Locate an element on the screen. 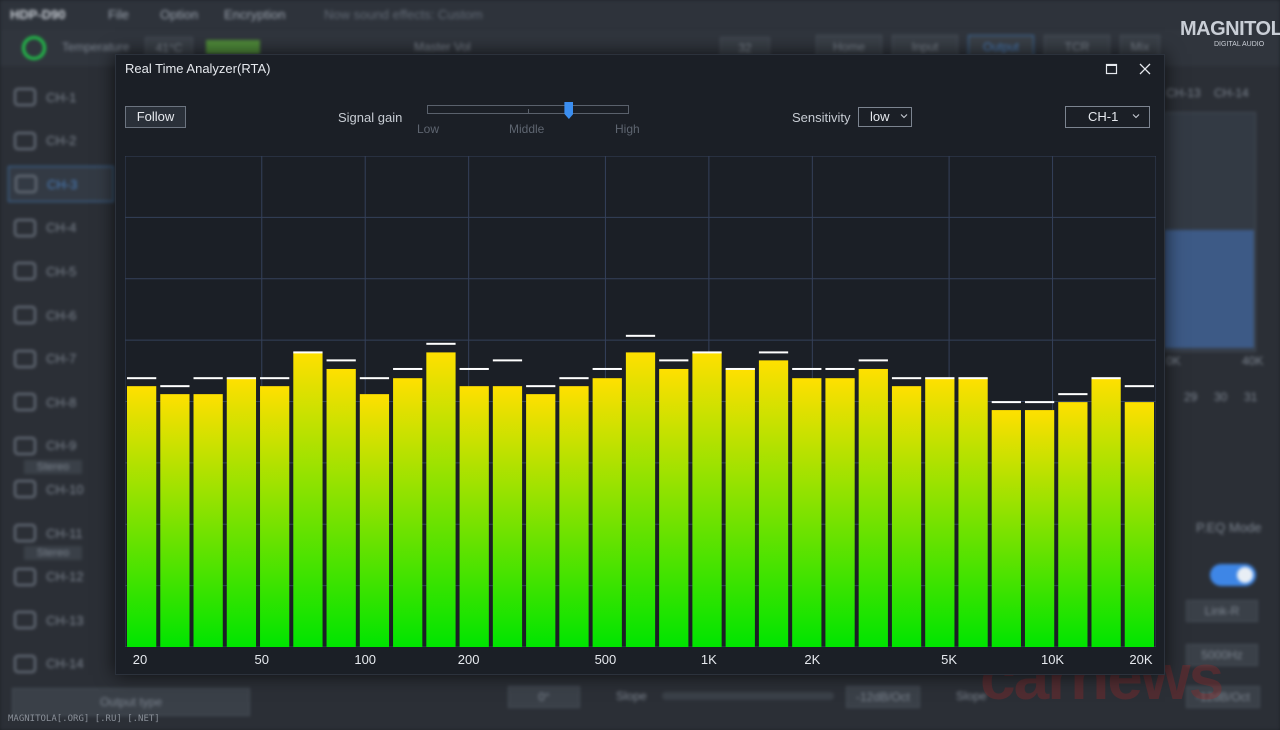  channel-item: CH-2 is located at coordinates (61, 141).